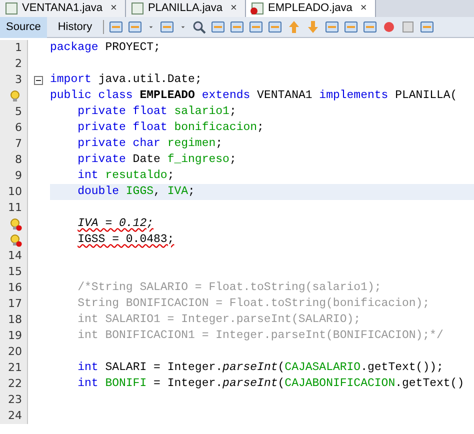 The height and width of the screenshot is (434, 474). What do you see at coordinates (126, 176) in the screenshot?
I see `code-line: int resutaldo;` at bounding box center [126, 176].